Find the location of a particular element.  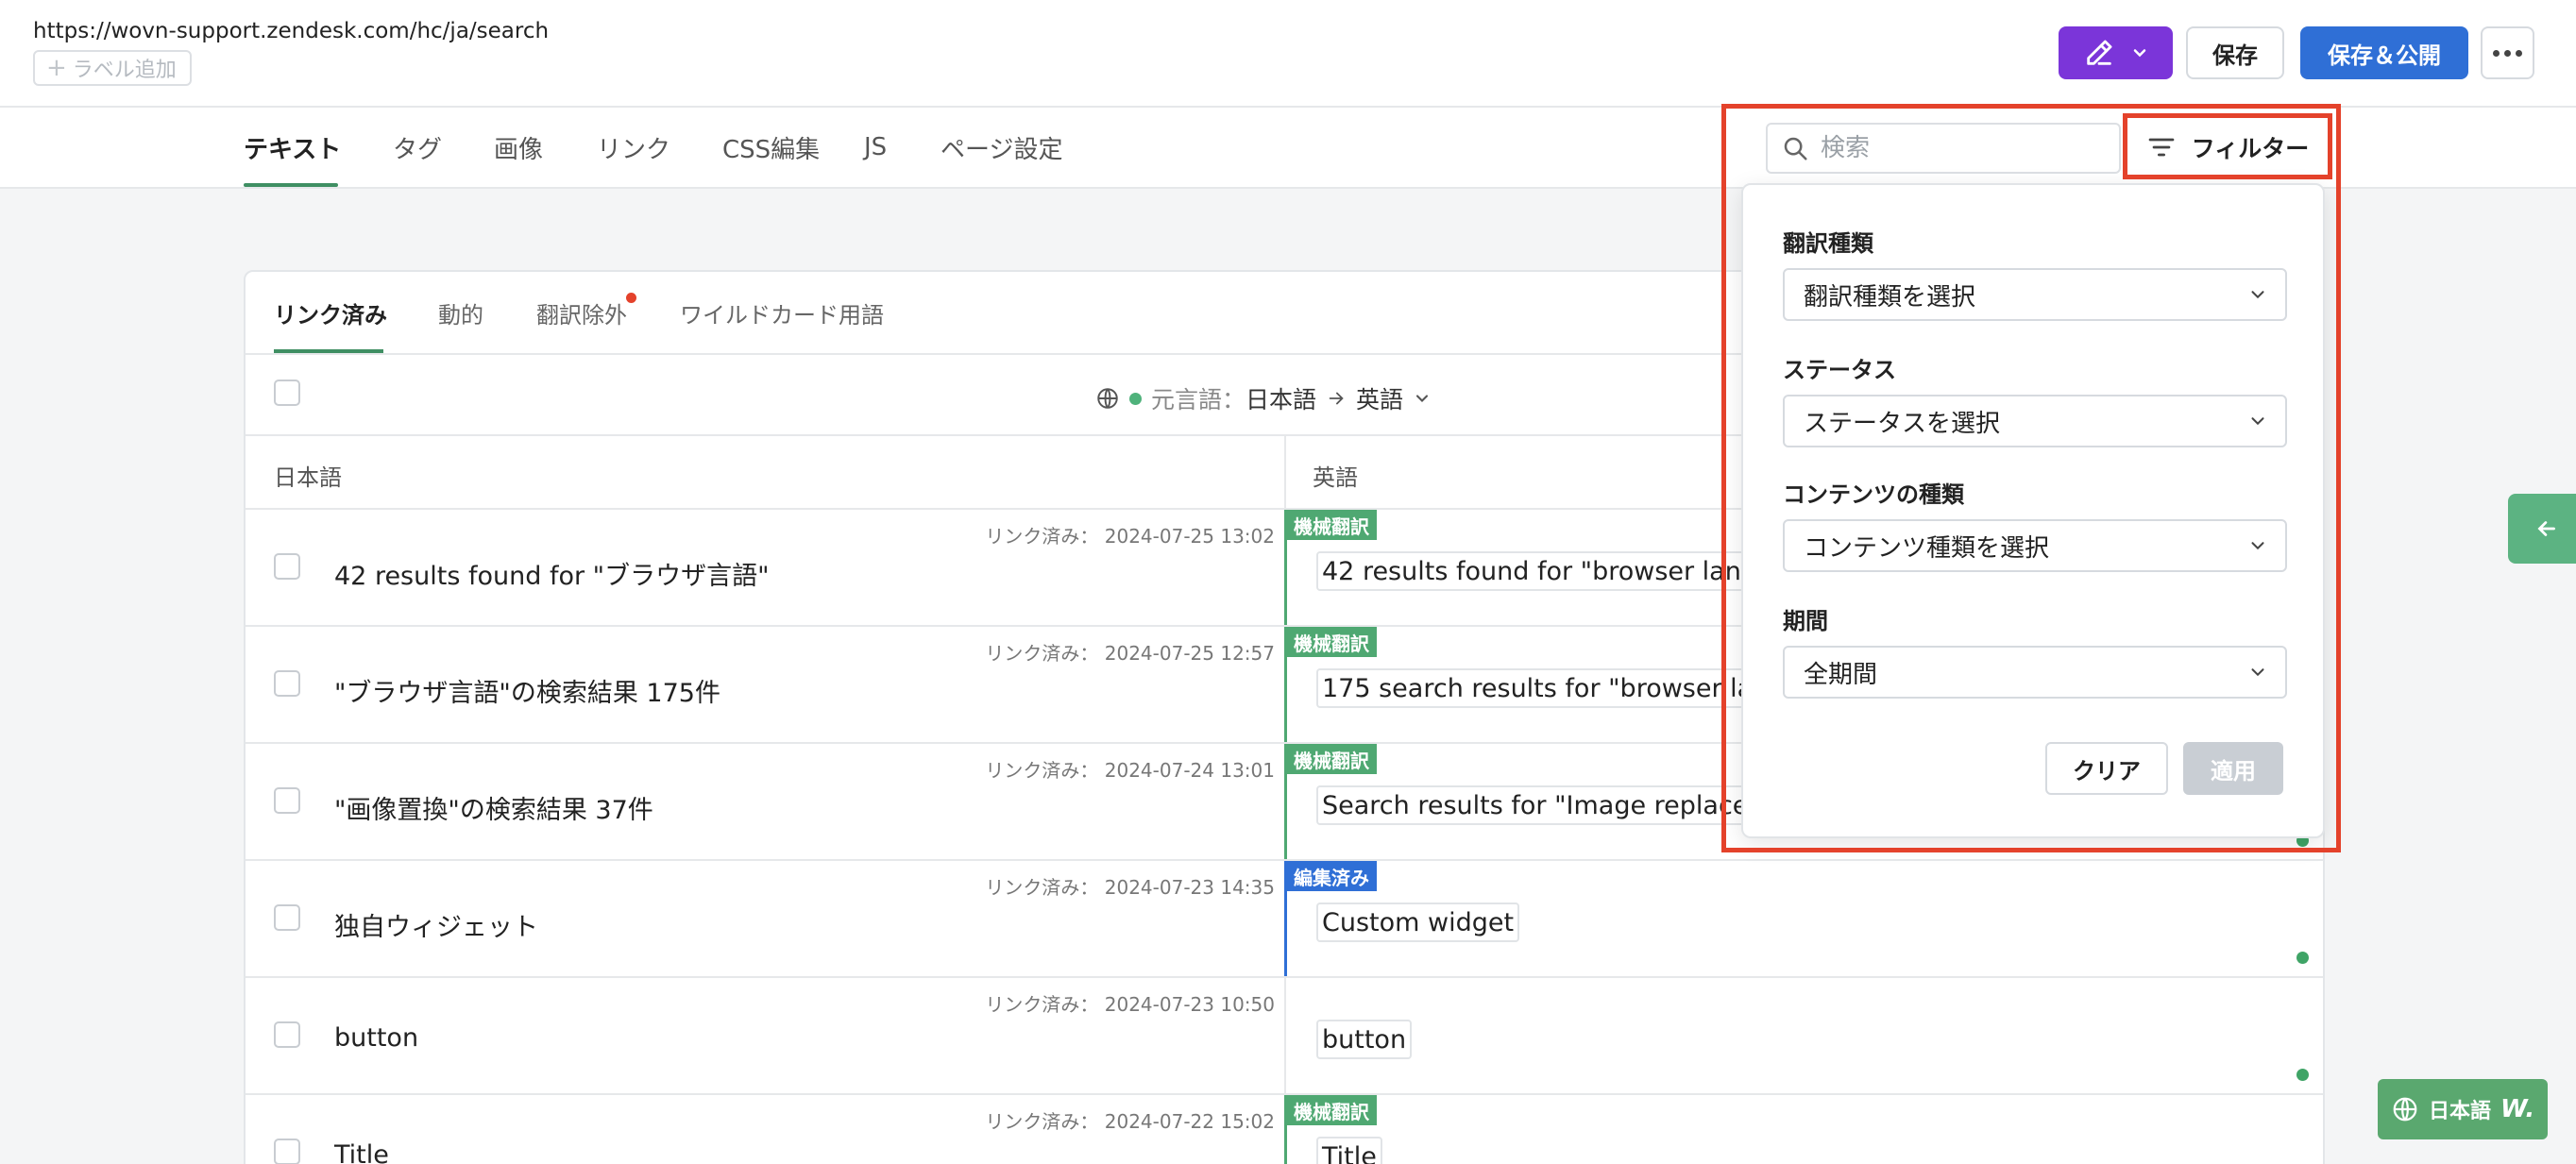

add-label-button: + ラベル追加 is located at coordinates (112, 68).